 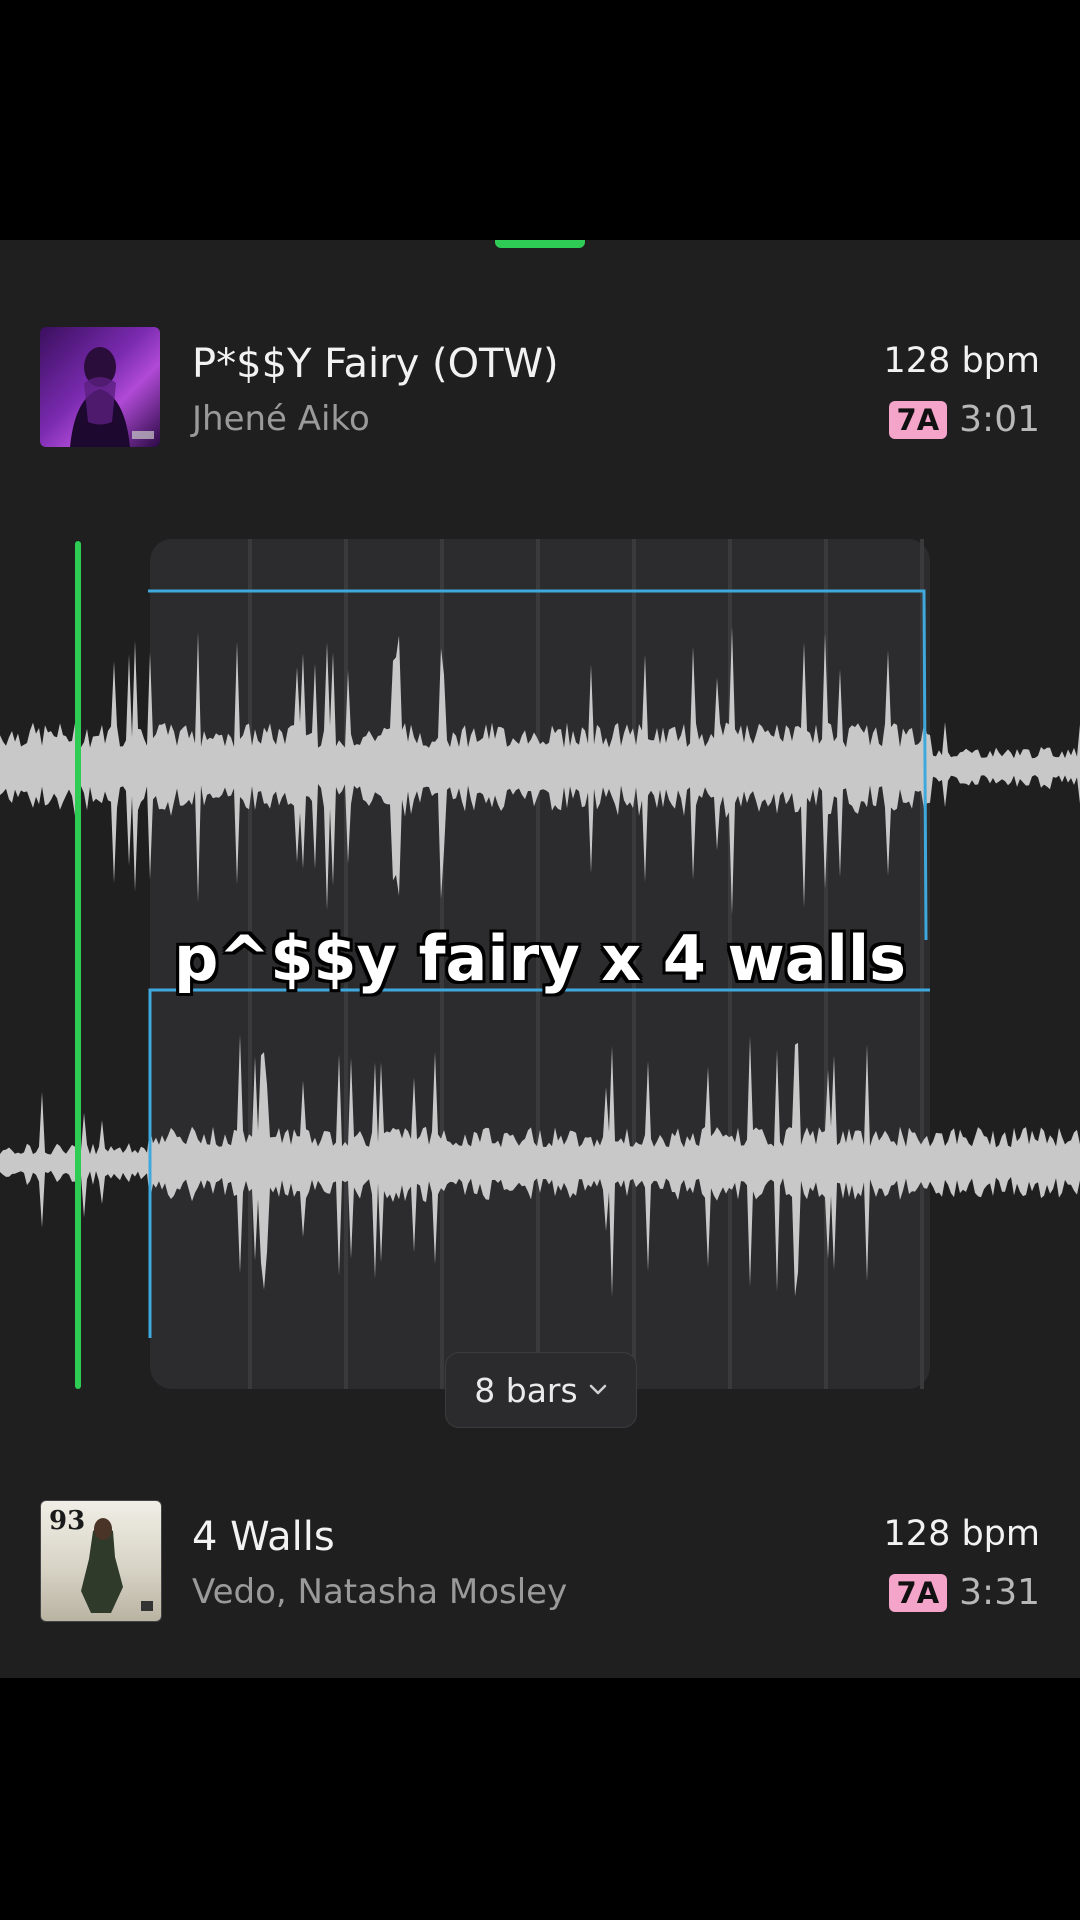 I want to click on overlay-caption: p^$$y fairy x 4 walls, so click(x=540, y=958).